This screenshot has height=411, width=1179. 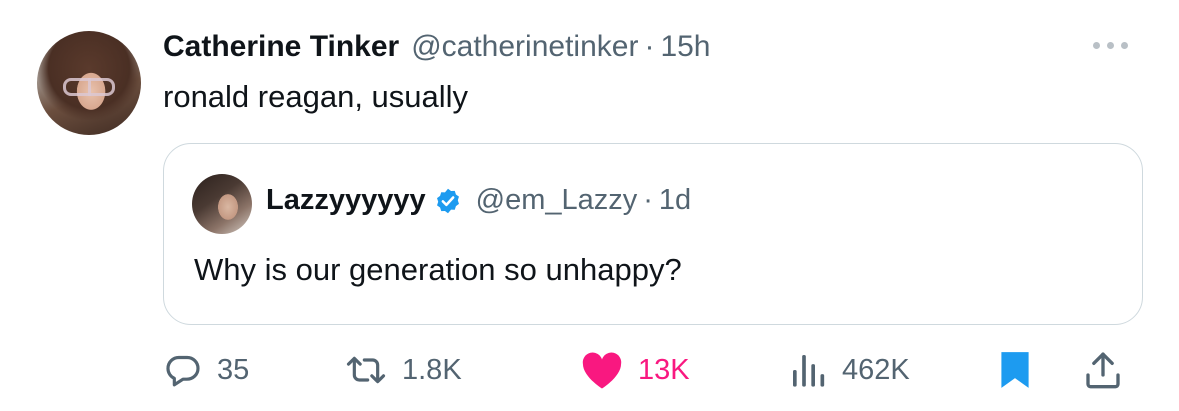 What do you see at coordinates (602, 370) in the screenshot?
I see `heart-icon` at bounding box center [602, 370].